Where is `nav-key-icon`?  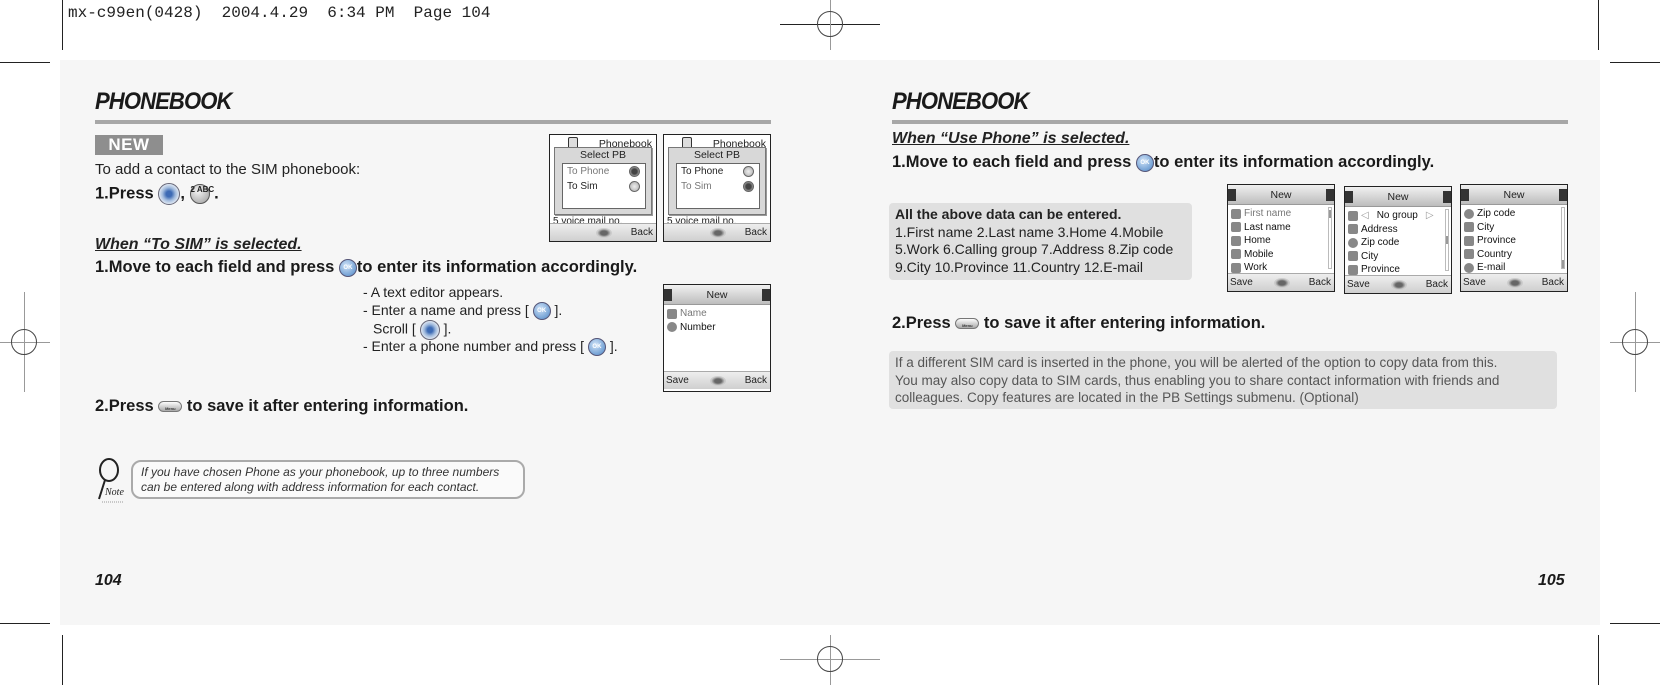 nav-key-icon is located at coordinates (169, 194).